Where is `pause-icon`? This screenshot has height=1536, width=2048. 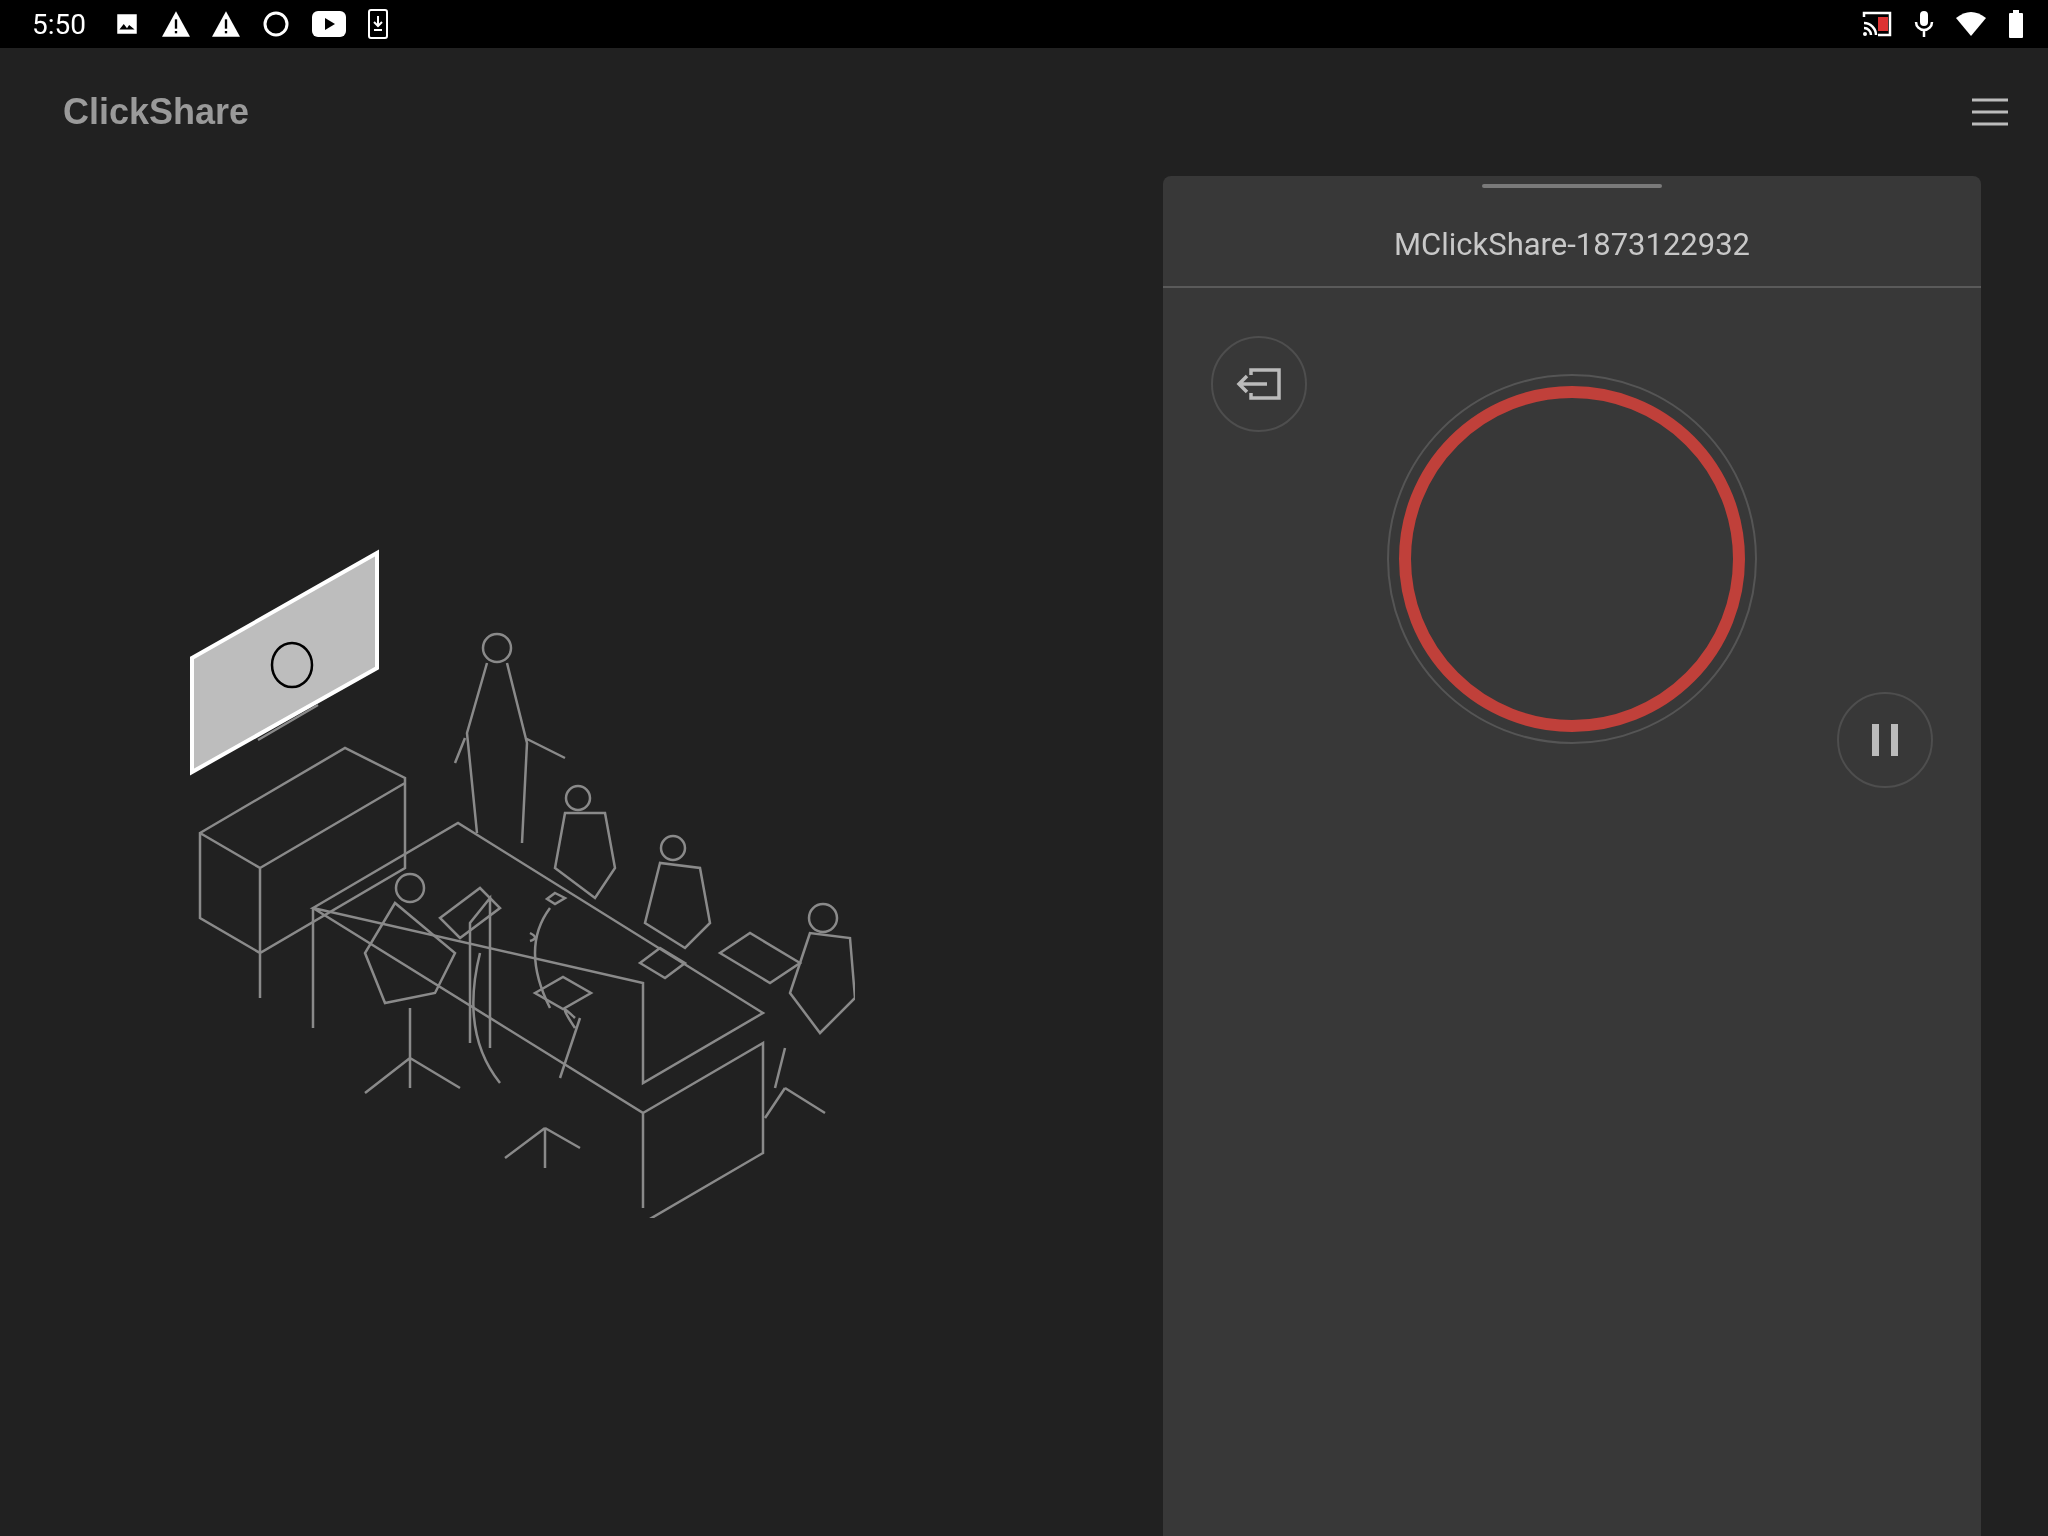
pause-icon is located at coordinates (1885, 740).